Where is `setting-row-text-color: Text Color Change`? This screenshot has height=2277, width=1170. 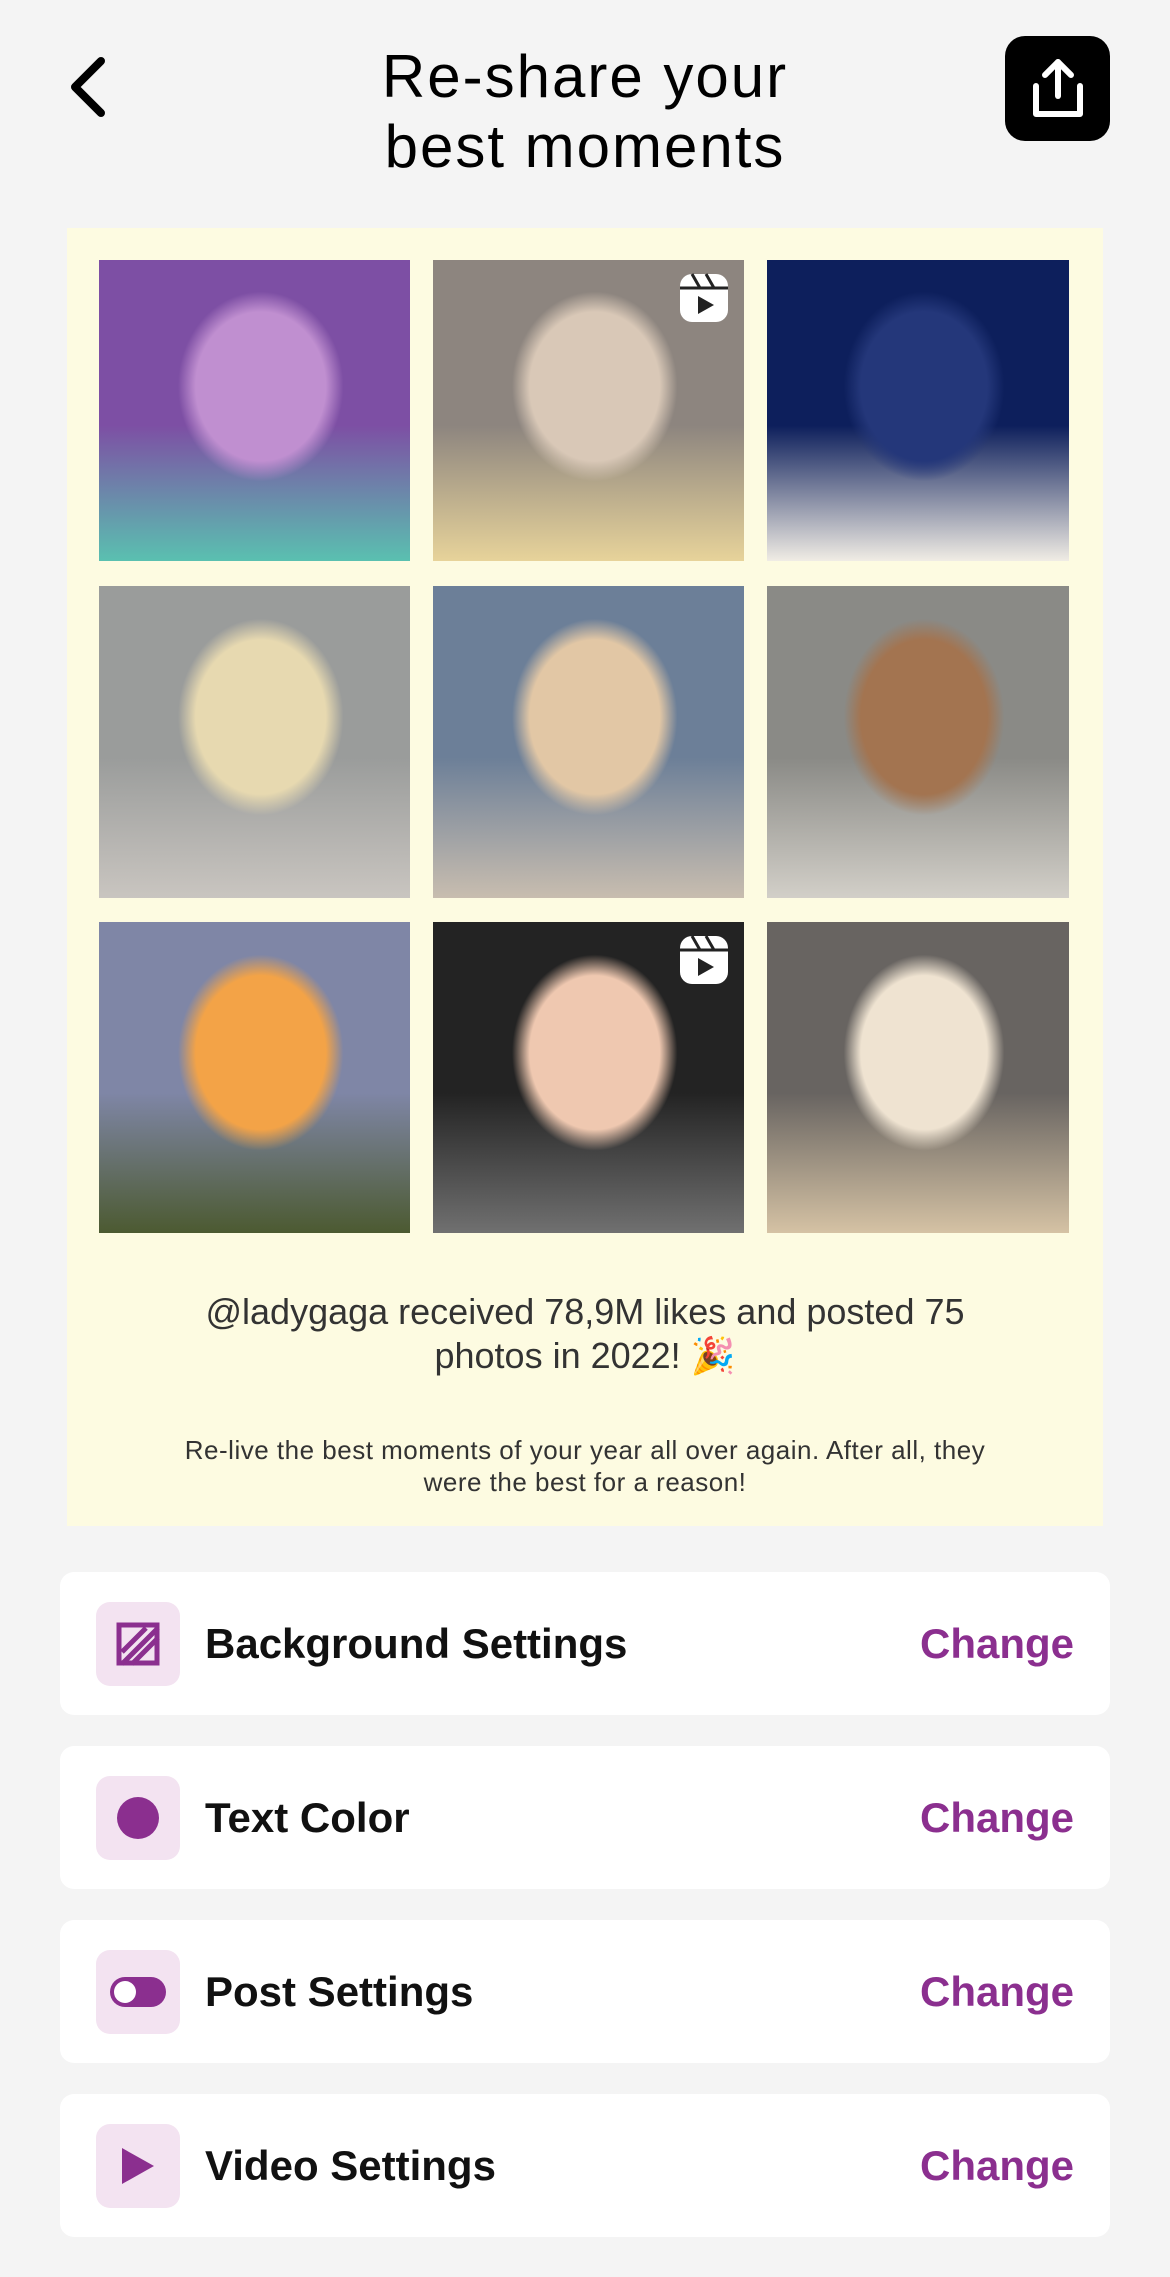
setting-row-text-color: Text Color Change is located at coordinates (585, 1817).